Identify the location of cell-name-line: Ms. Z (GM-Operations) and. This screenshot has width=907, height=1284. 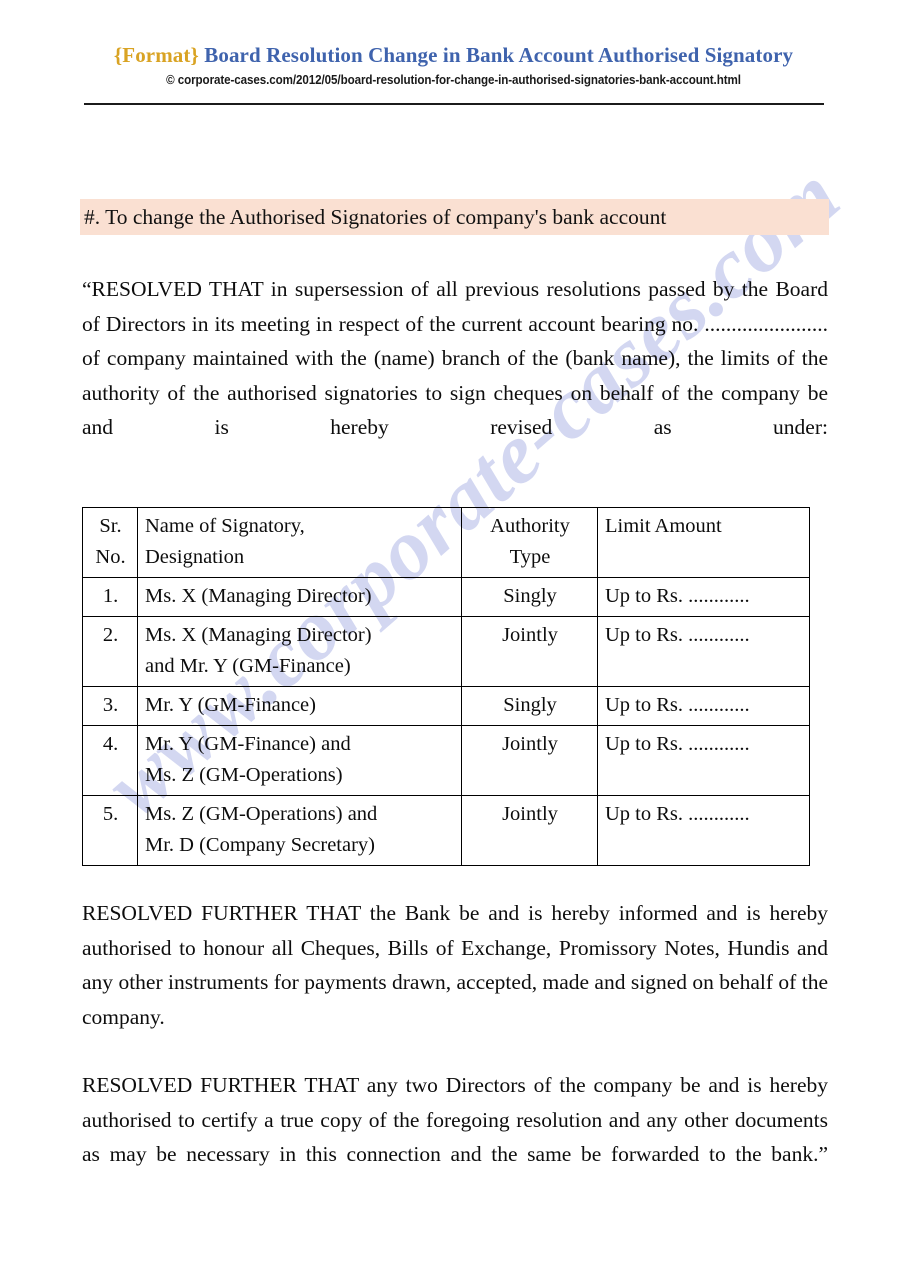
(261, 814).